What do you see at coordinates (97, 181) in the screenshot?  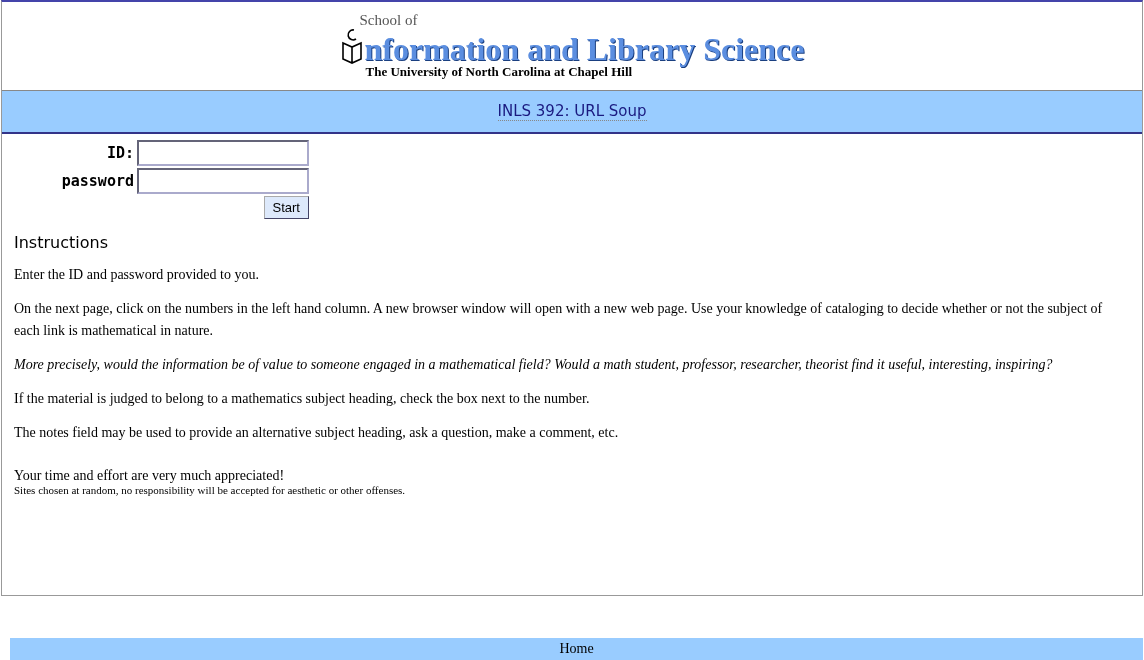 I see `field-label: password` at bounding box center [97, 181].